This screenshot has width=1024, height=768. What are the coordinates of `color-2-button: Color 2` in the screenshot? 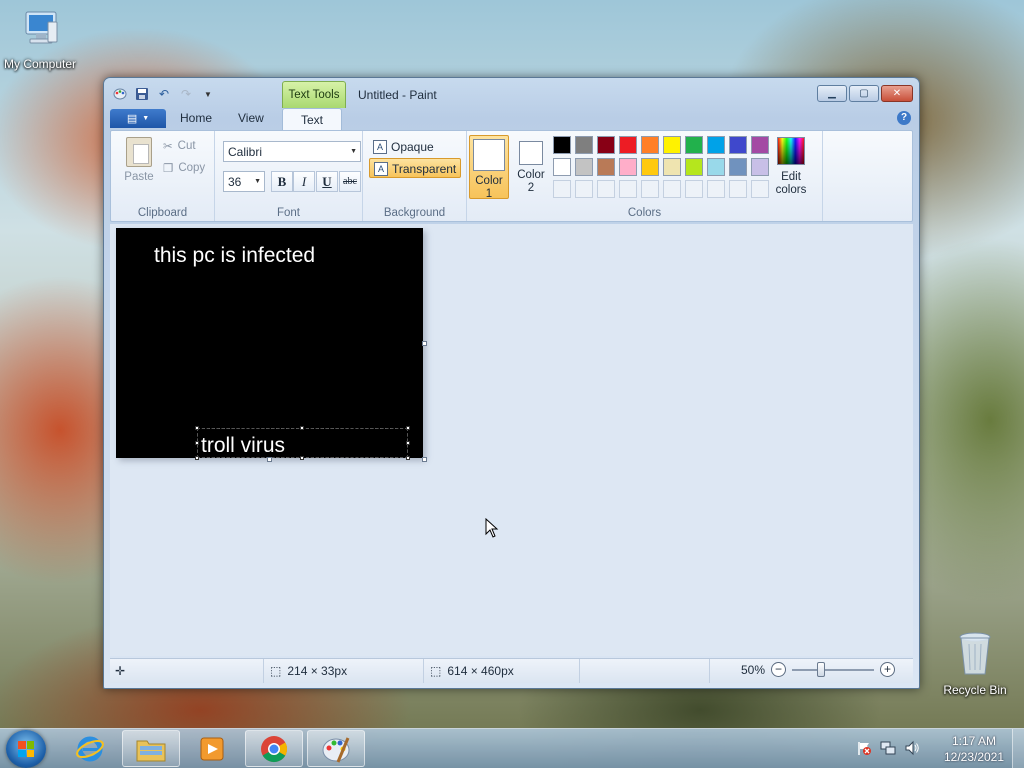 It's located at (531, 167).